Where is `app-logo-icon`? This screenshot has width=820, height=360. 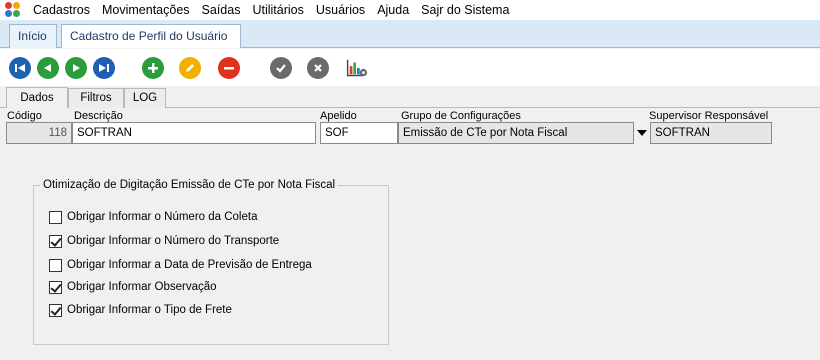 app-logo-icon is located at coordinates (13, 10).